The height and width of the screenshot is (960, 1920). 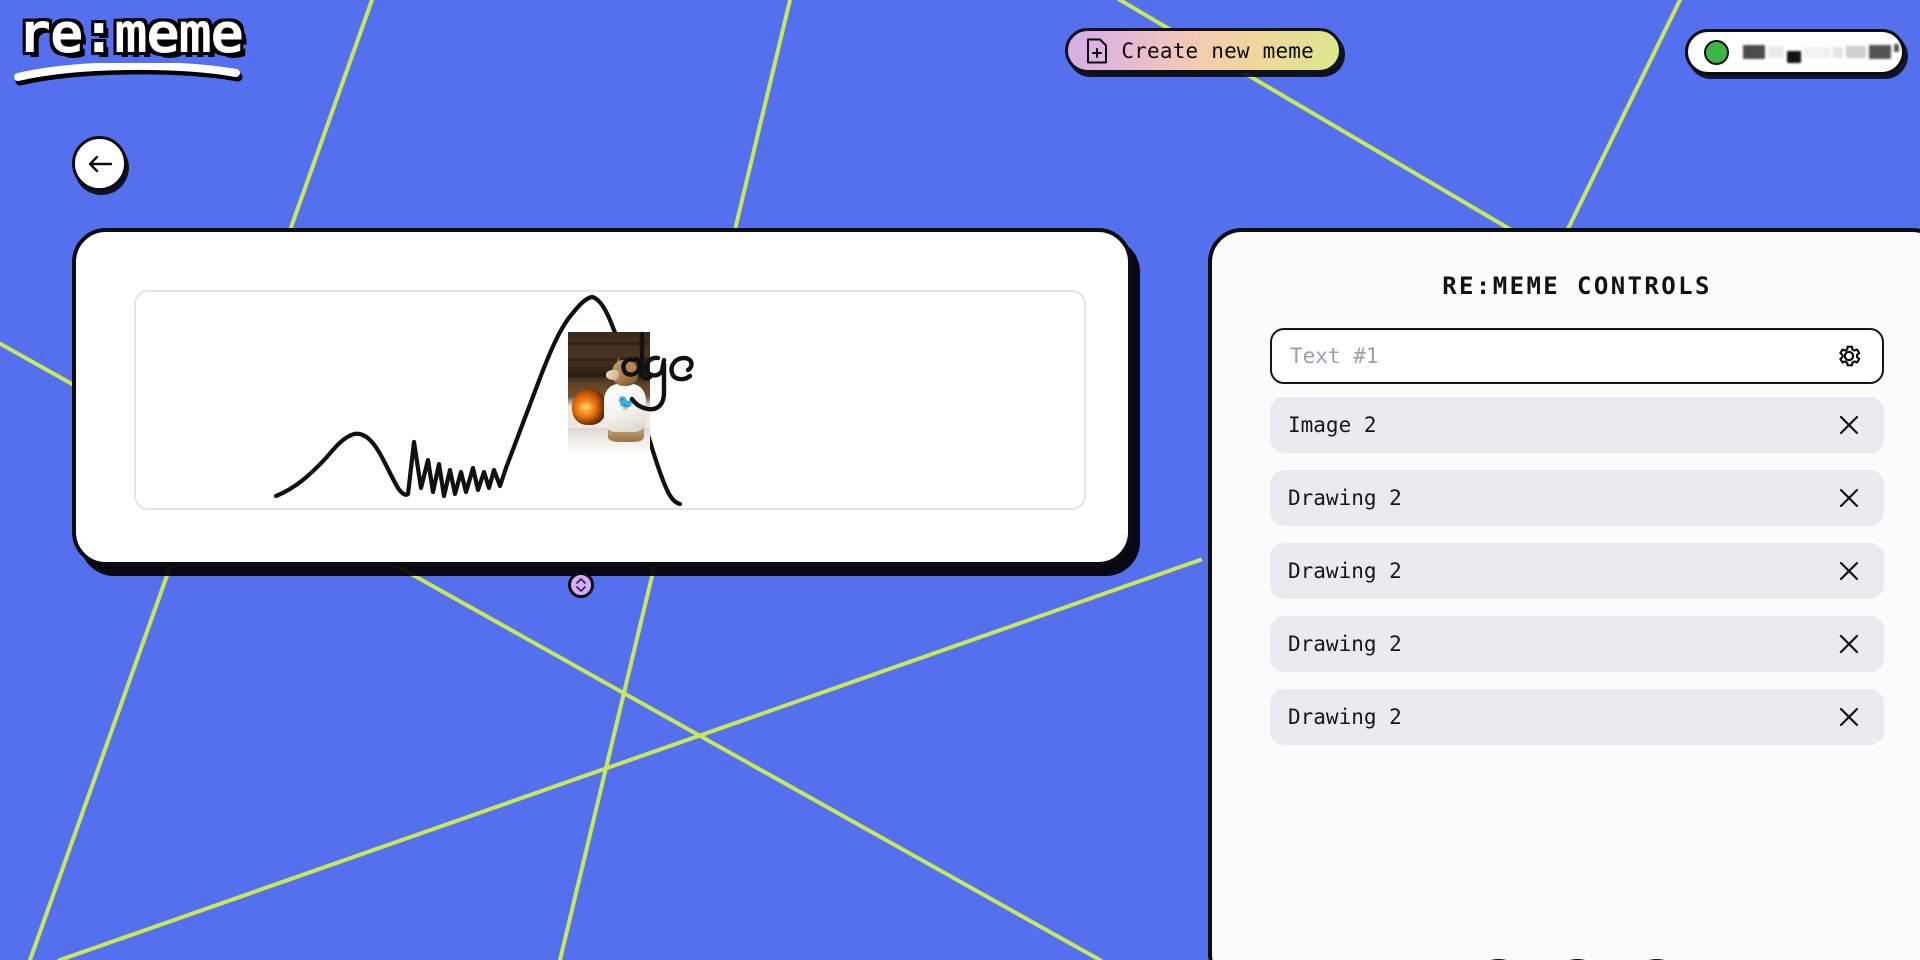 I want to click on layer-row-2: Drawing 2, so click(x=1577, y=571).